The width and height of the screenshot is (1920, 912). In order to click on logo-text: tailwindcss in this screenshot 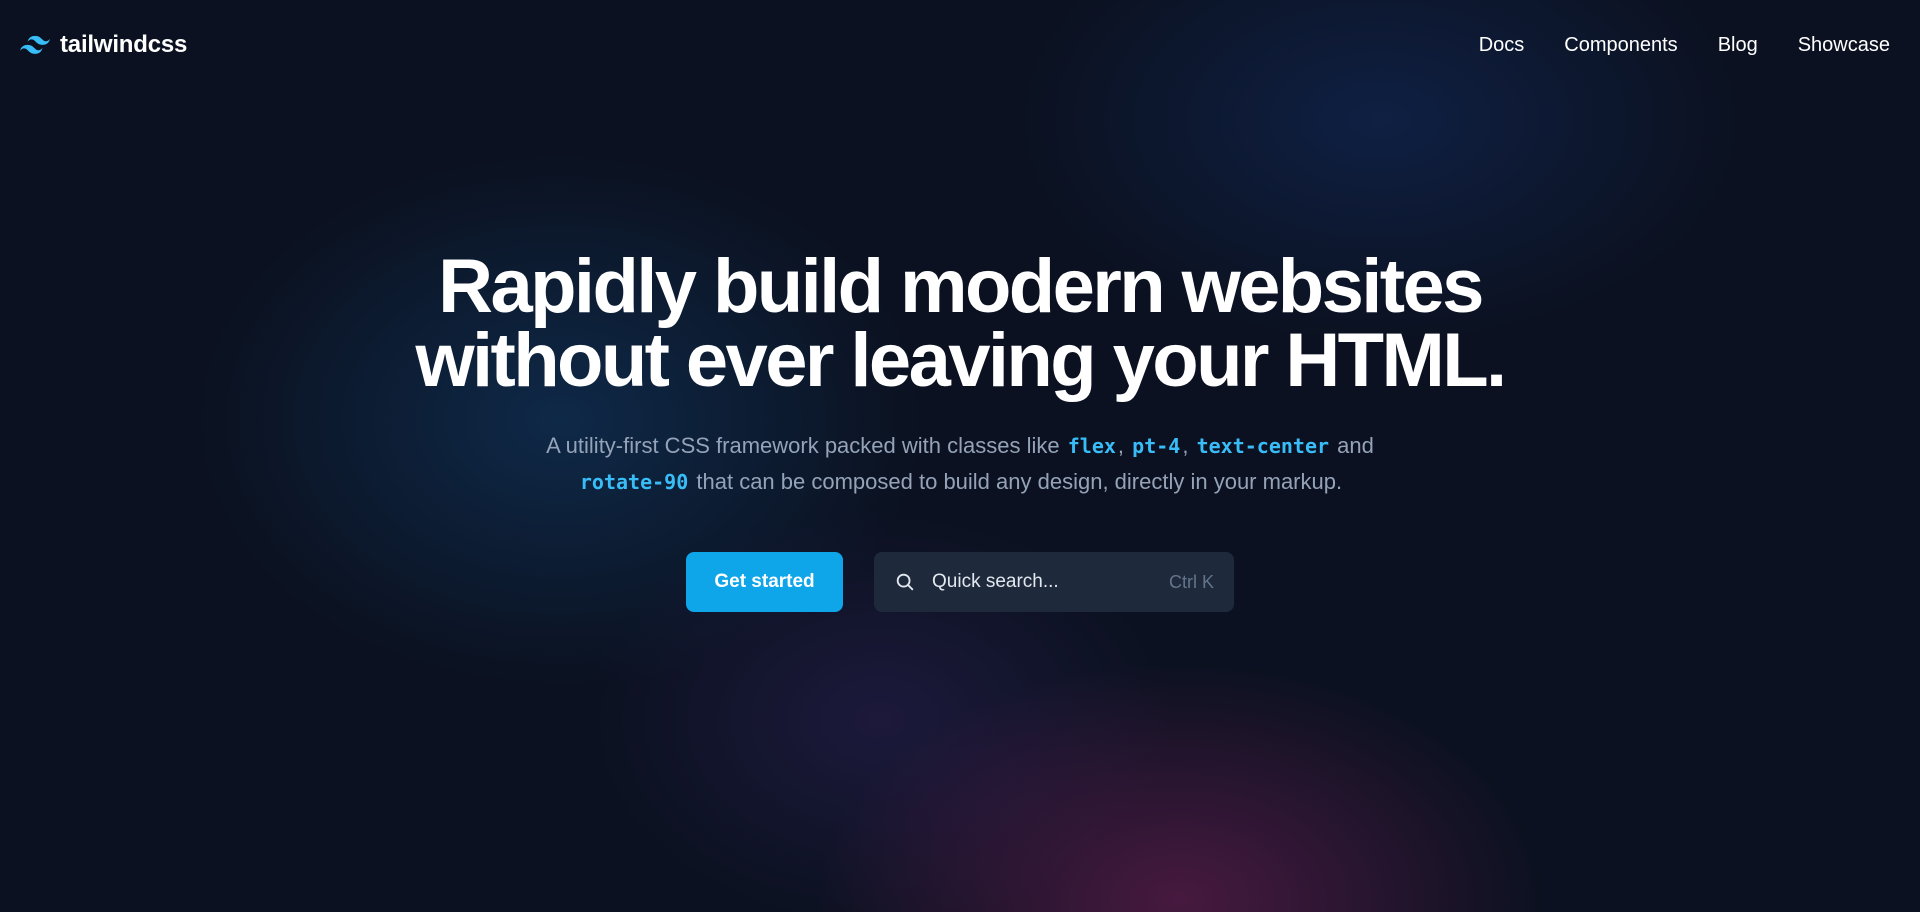, I will do `click(124, 44)`.